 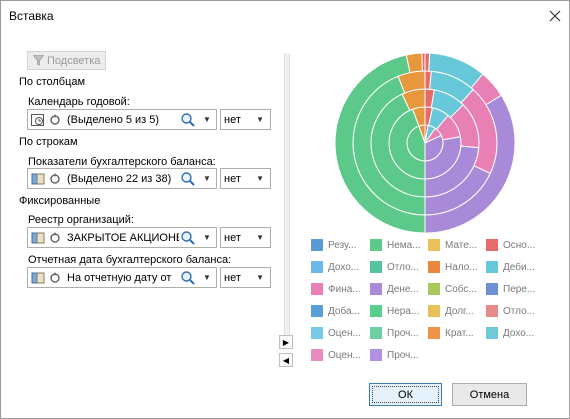 I want to click on arrow-left-icon: ◀, so click(x=286, y=360).